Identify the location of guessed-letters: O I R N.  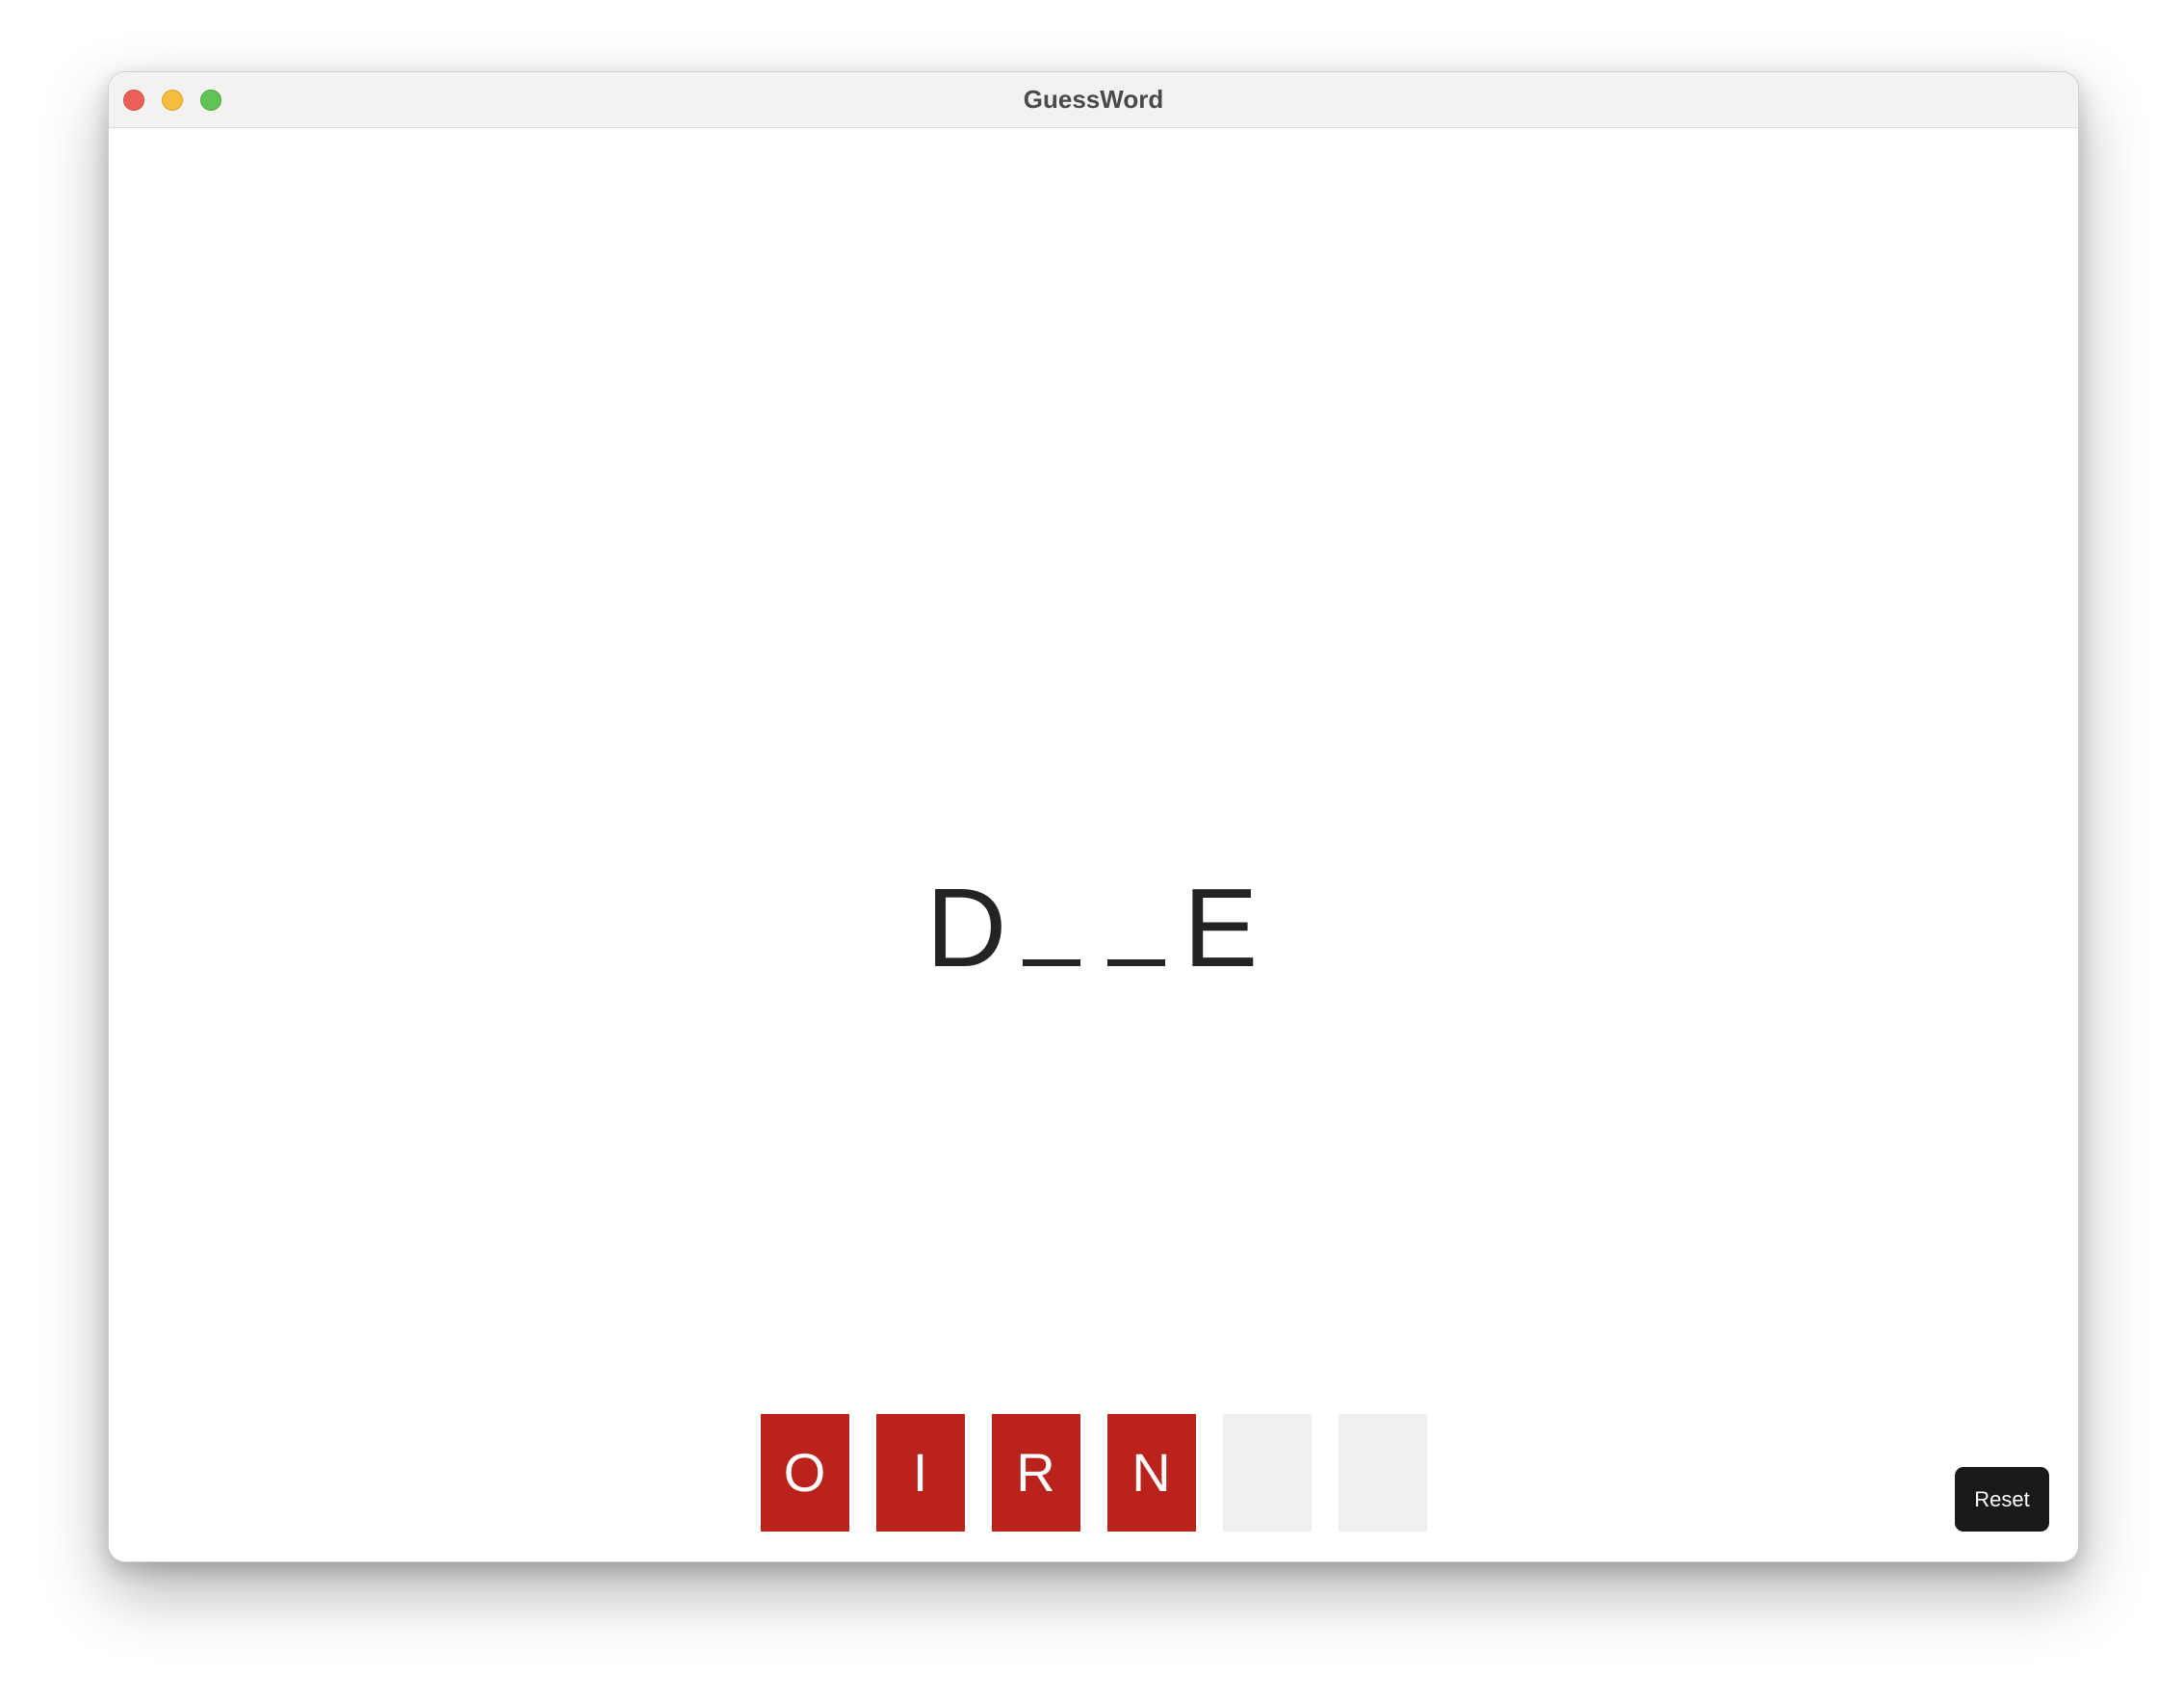
(1093, 1473).